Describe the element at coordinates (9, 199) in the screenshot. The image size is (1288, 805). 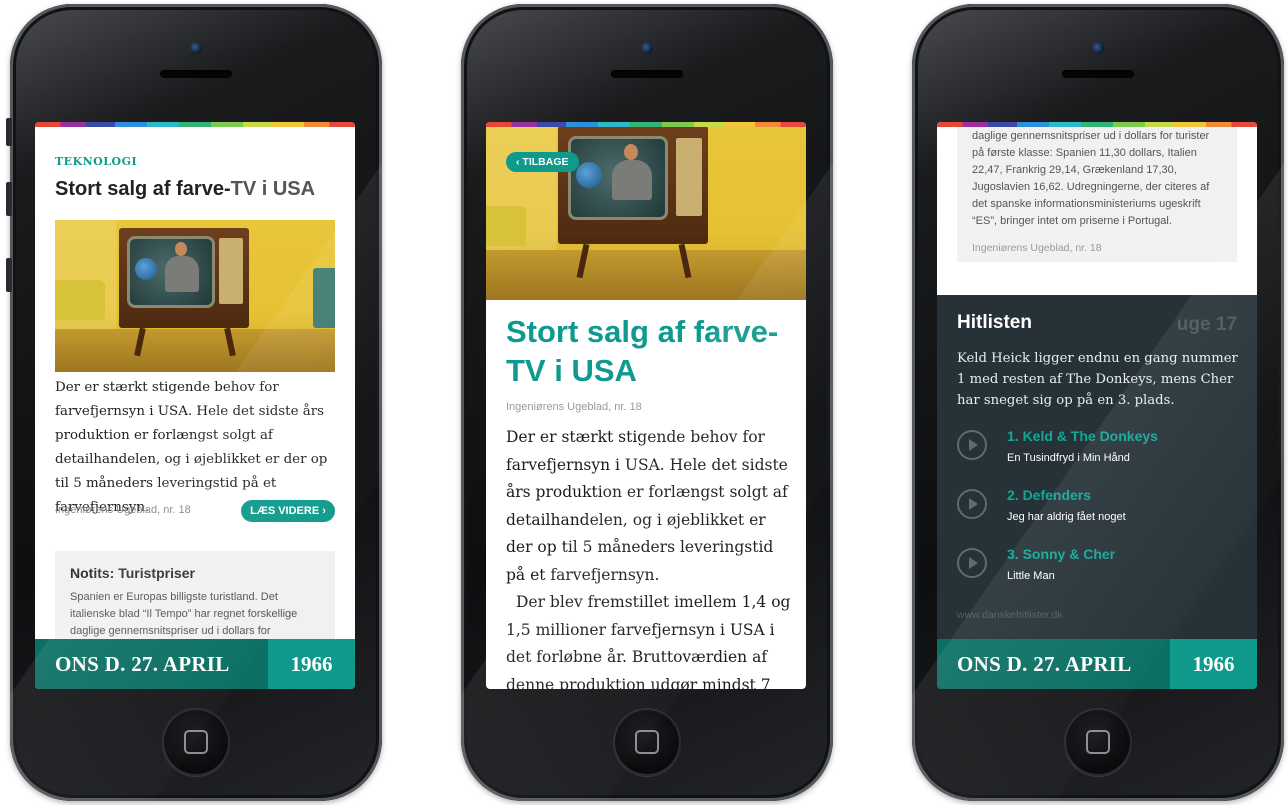
I see `volume-up-button` at that location.